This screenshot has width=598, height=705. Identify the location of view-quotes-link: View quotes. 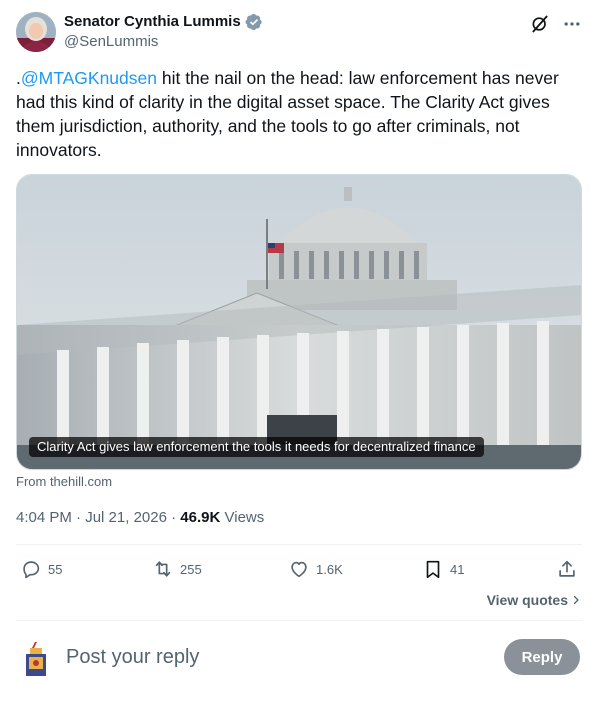
(534, 600).